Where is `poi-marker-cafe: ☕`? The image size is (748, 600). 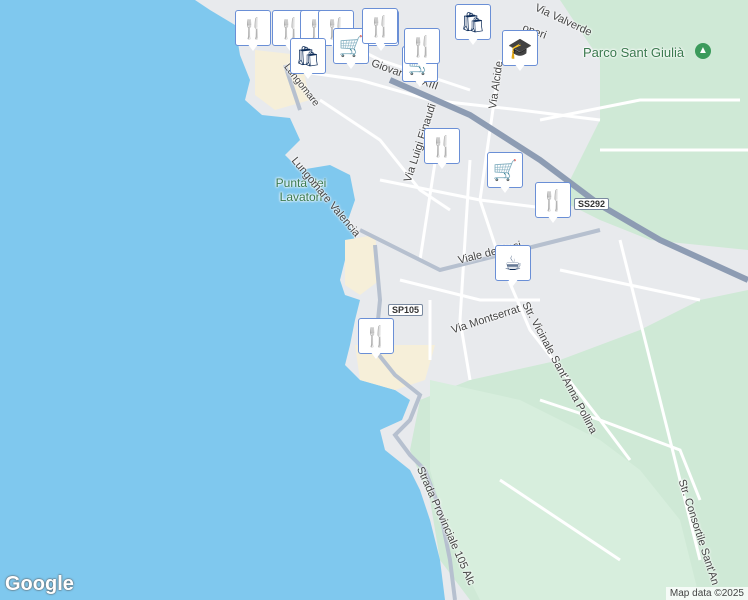
poi-marker-cafe: ☕ is located at coordinates (513, 267).